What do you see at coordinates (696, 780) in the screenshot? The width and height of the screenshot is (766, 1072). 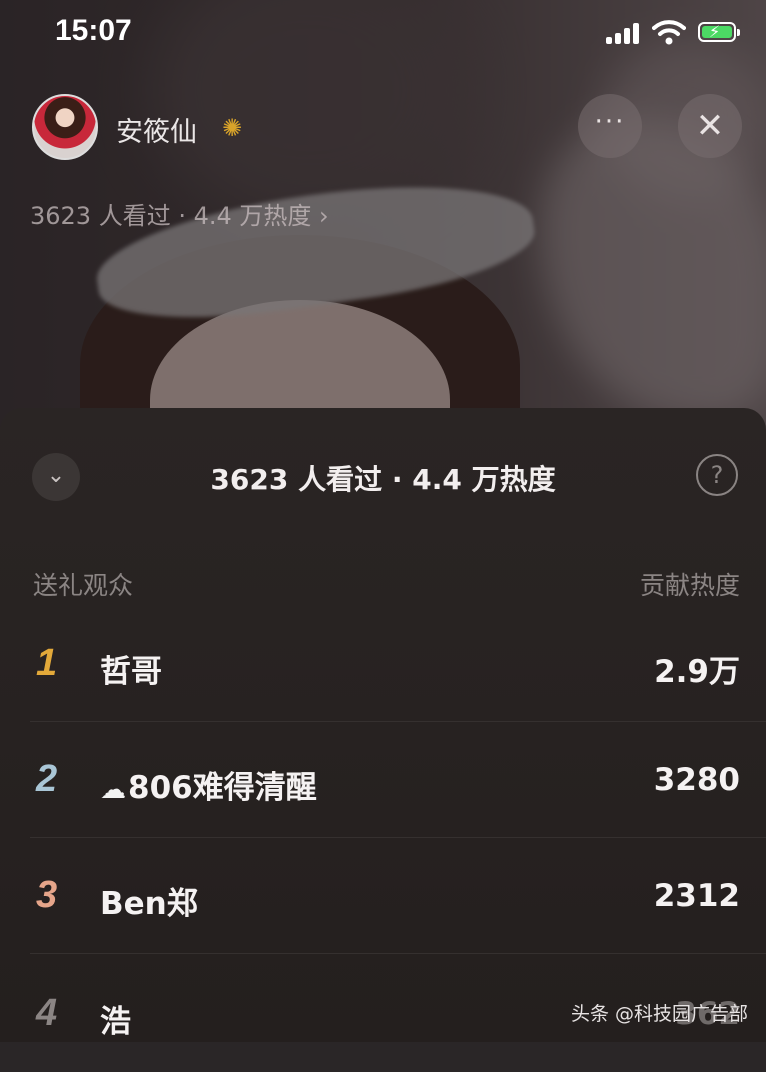 I see `heat-value: 3280` at bounding box center [696, 780].